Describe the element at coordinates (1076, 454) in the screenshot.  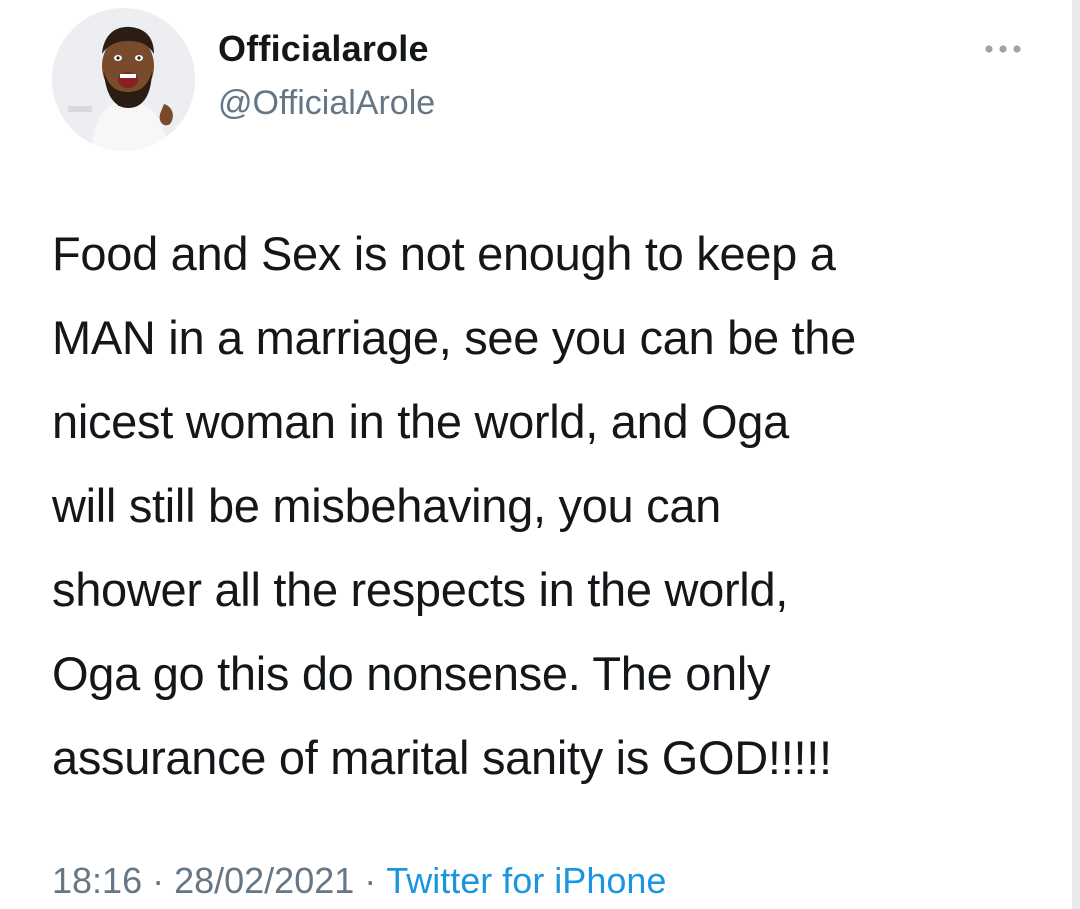
I see `window-edge` at that location.